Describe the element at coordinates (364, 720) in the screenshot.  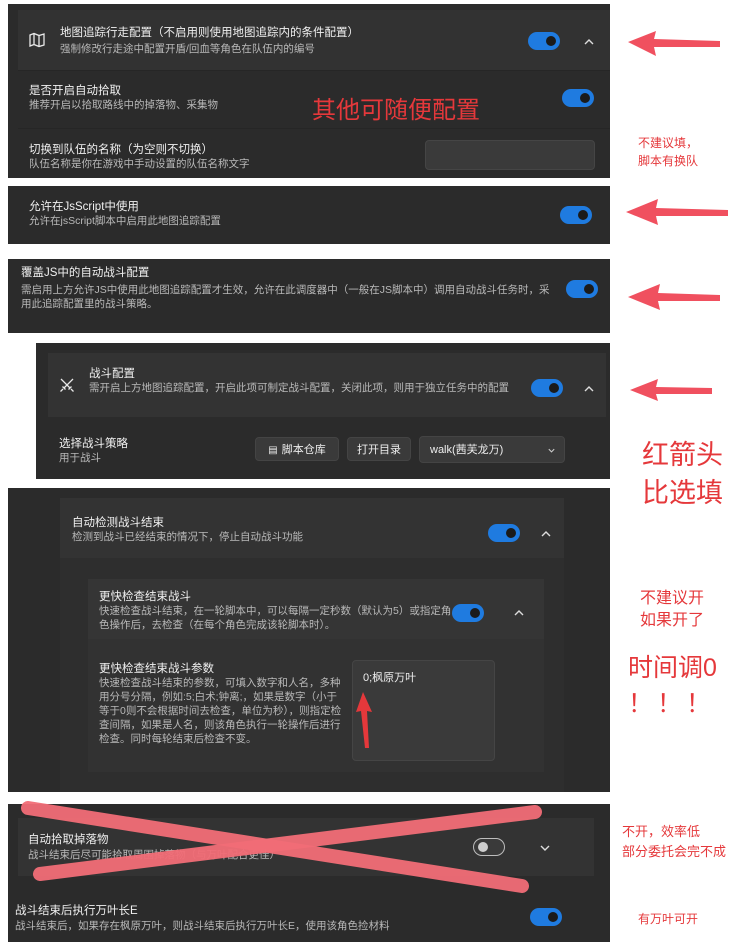
I see `up-arrow-icon` at that location.